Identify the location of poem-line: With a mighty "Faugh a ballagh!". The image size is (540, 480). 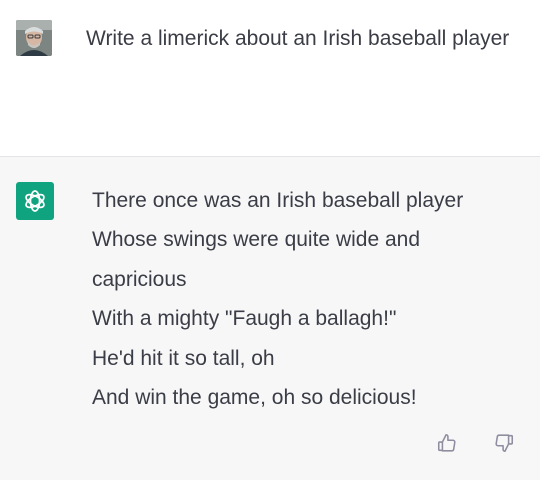
(244, 319).